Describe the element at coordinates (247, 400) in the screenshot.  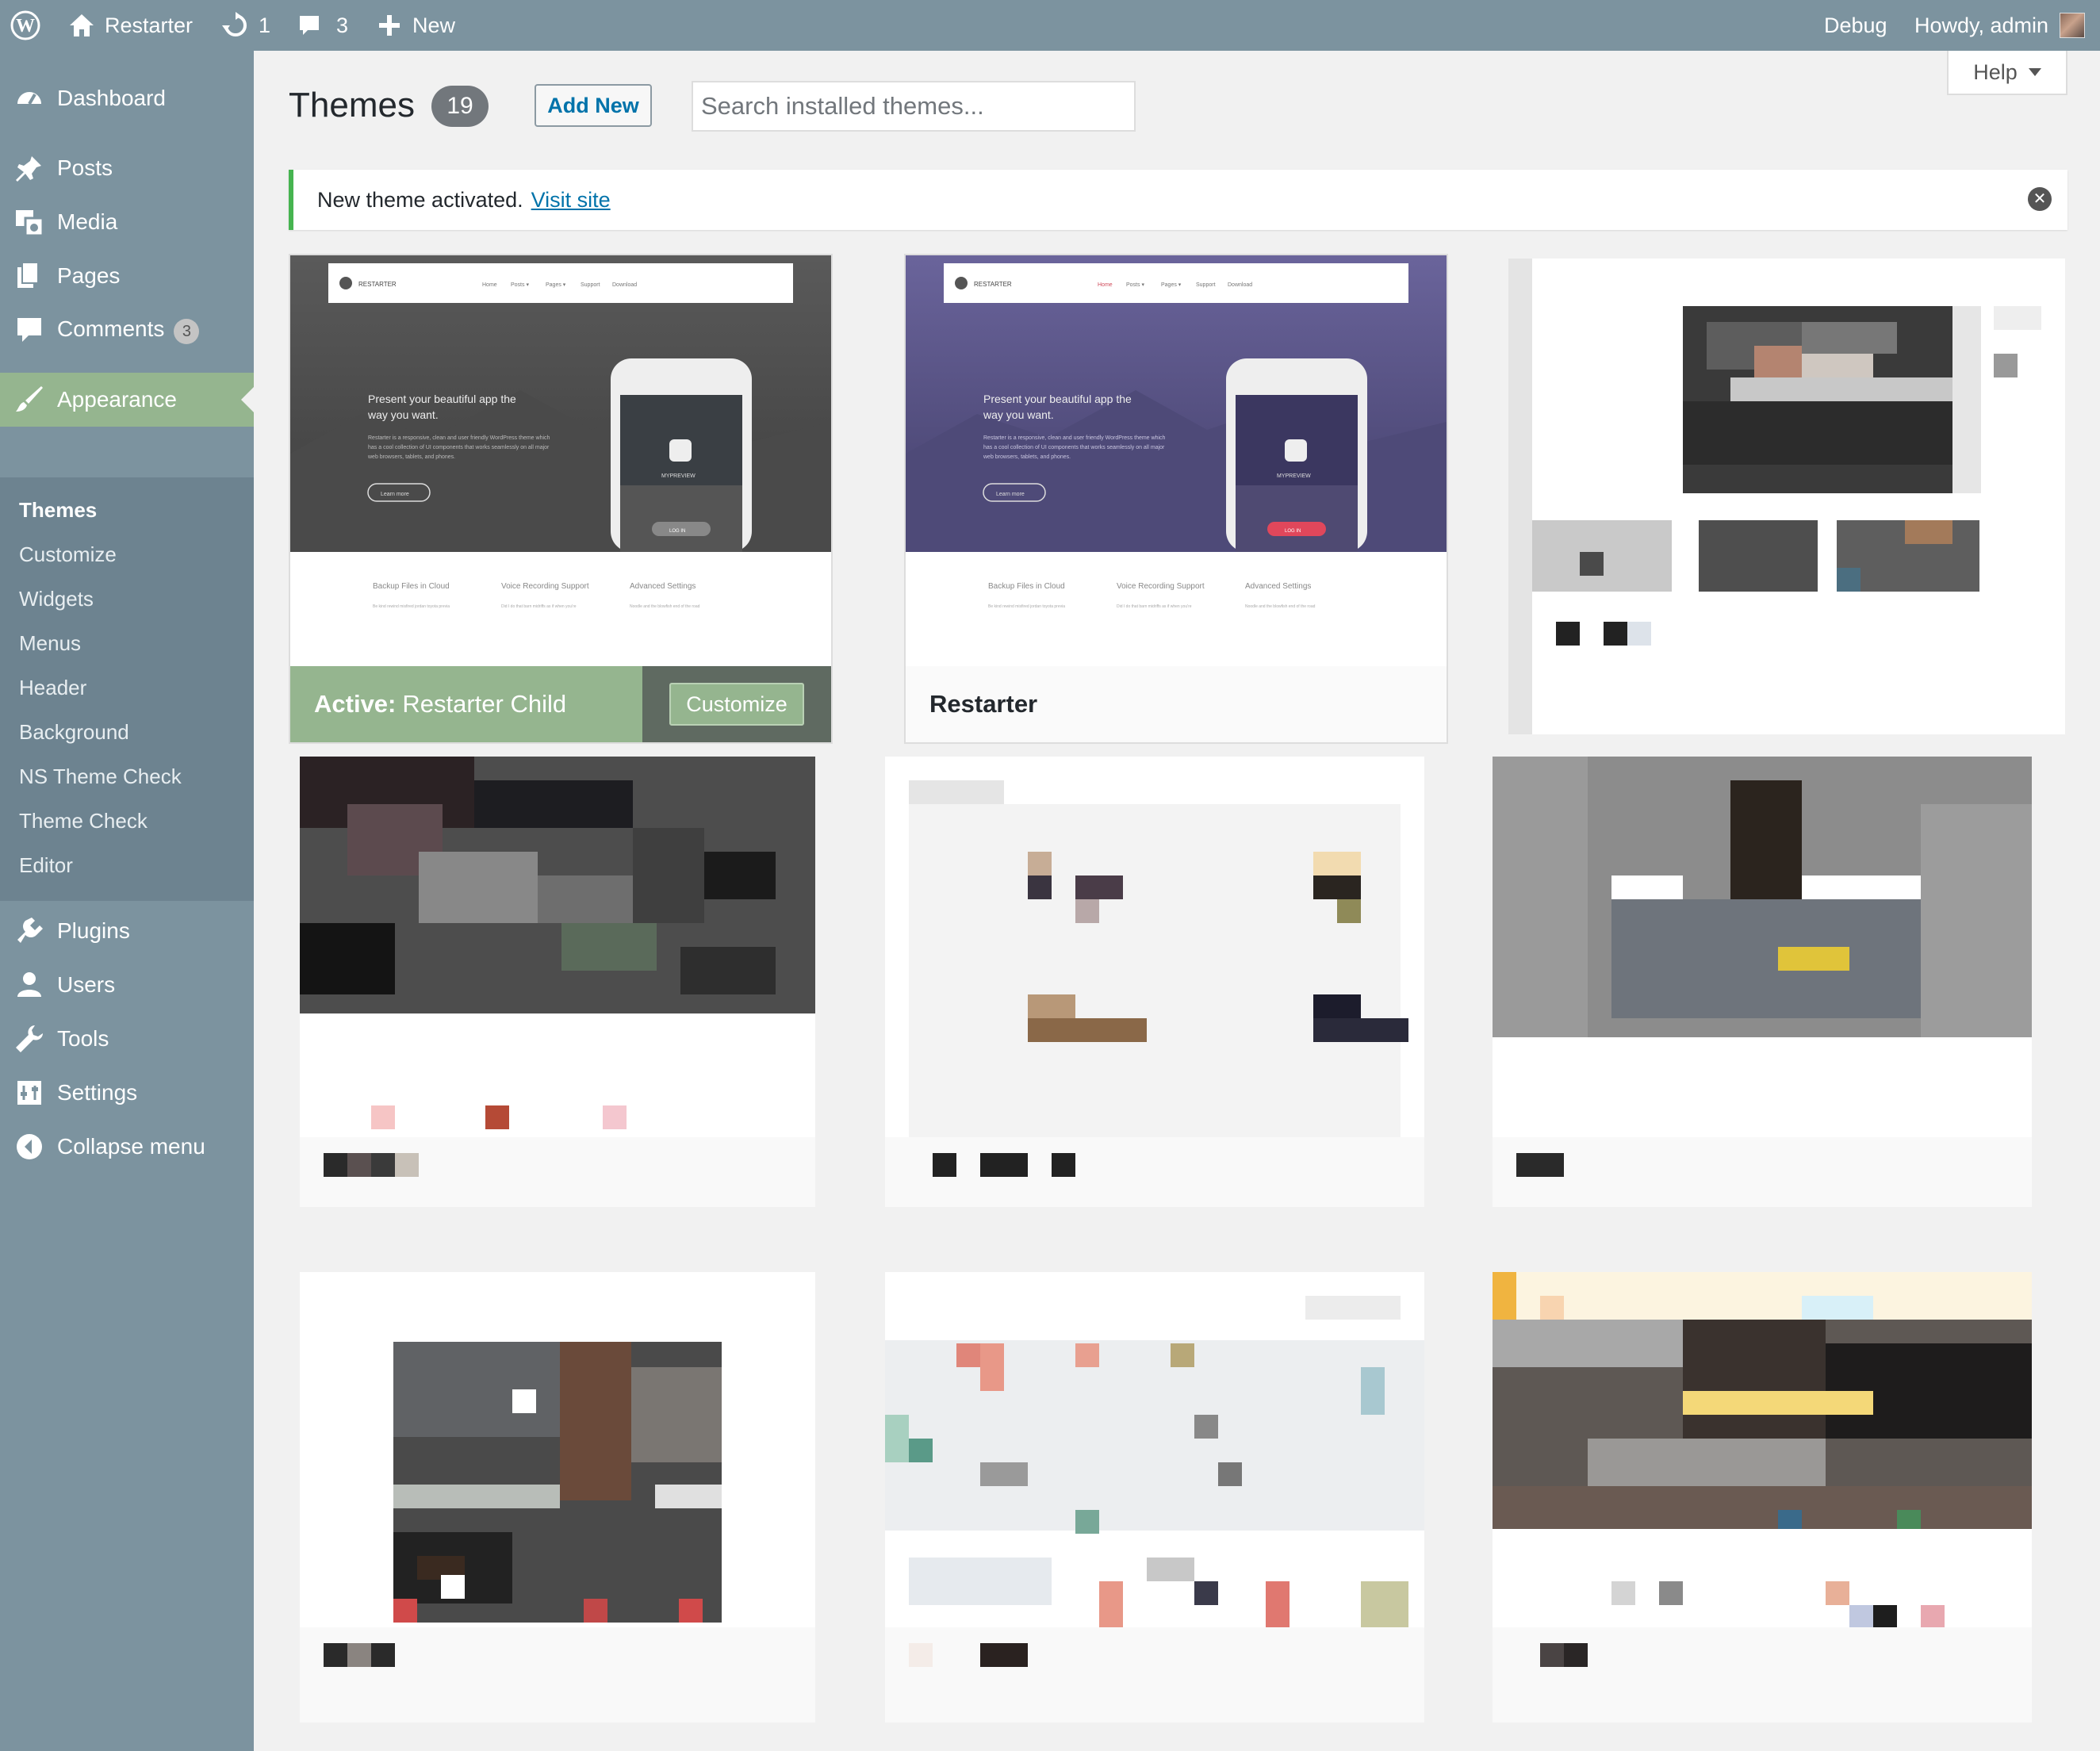
I see `current-menu-arrow` at that location.